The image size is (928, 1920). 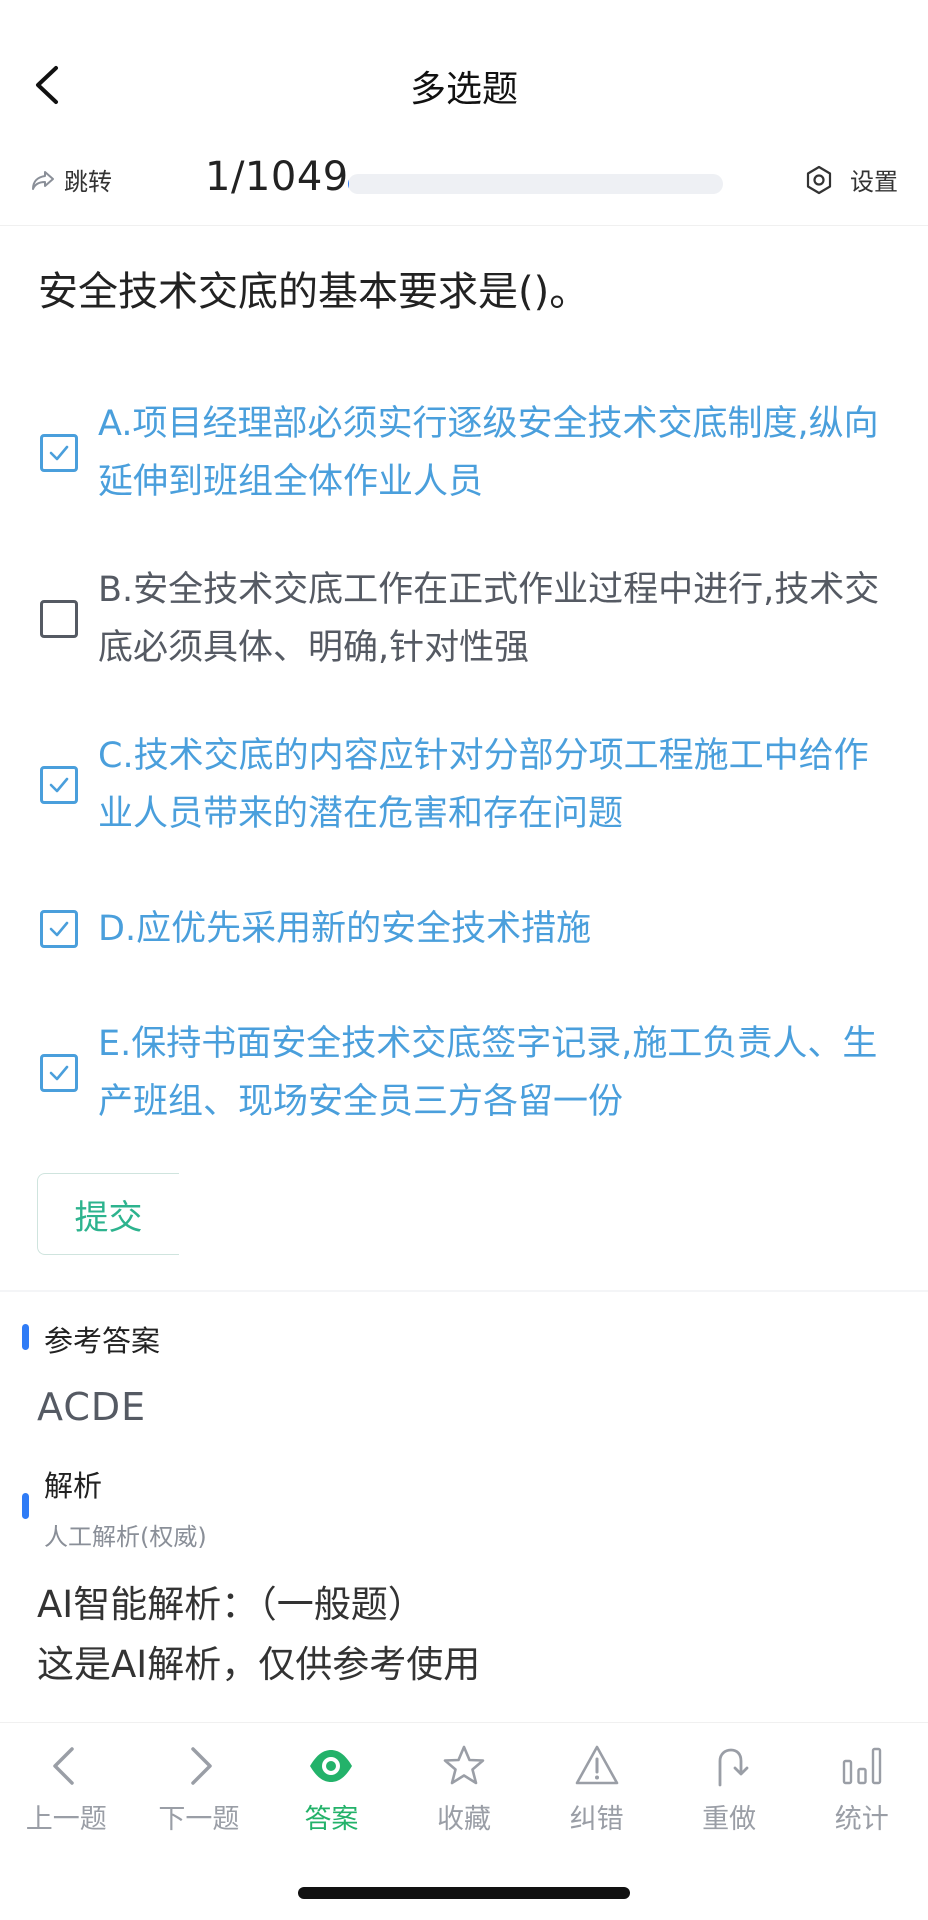 What do you see at coordinates (277, 177) in the screenshot?
I see `question-counter: 1/1049` at bounding box center [277, 177].